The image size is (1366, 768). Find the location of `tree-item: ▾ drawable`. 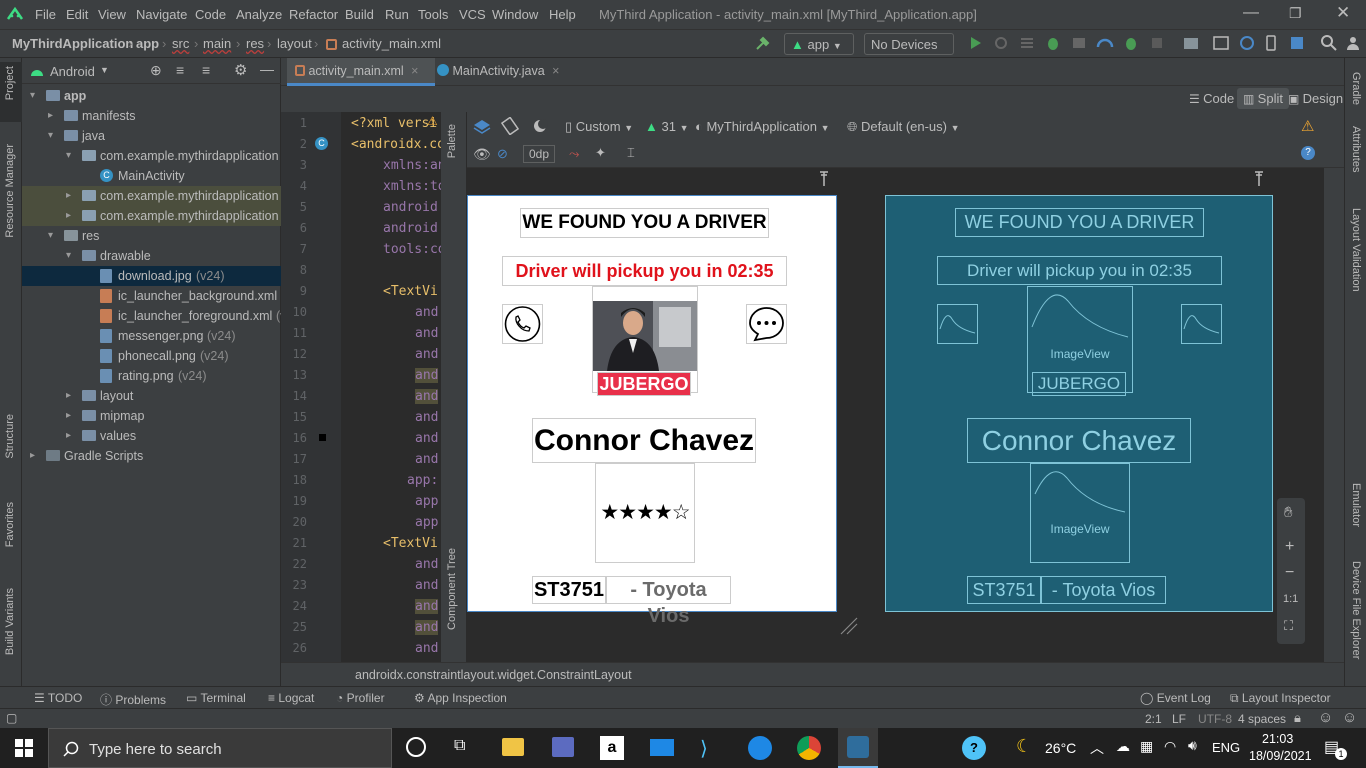

tree-item: ▾ drawable is located at coordinates (151, 256).